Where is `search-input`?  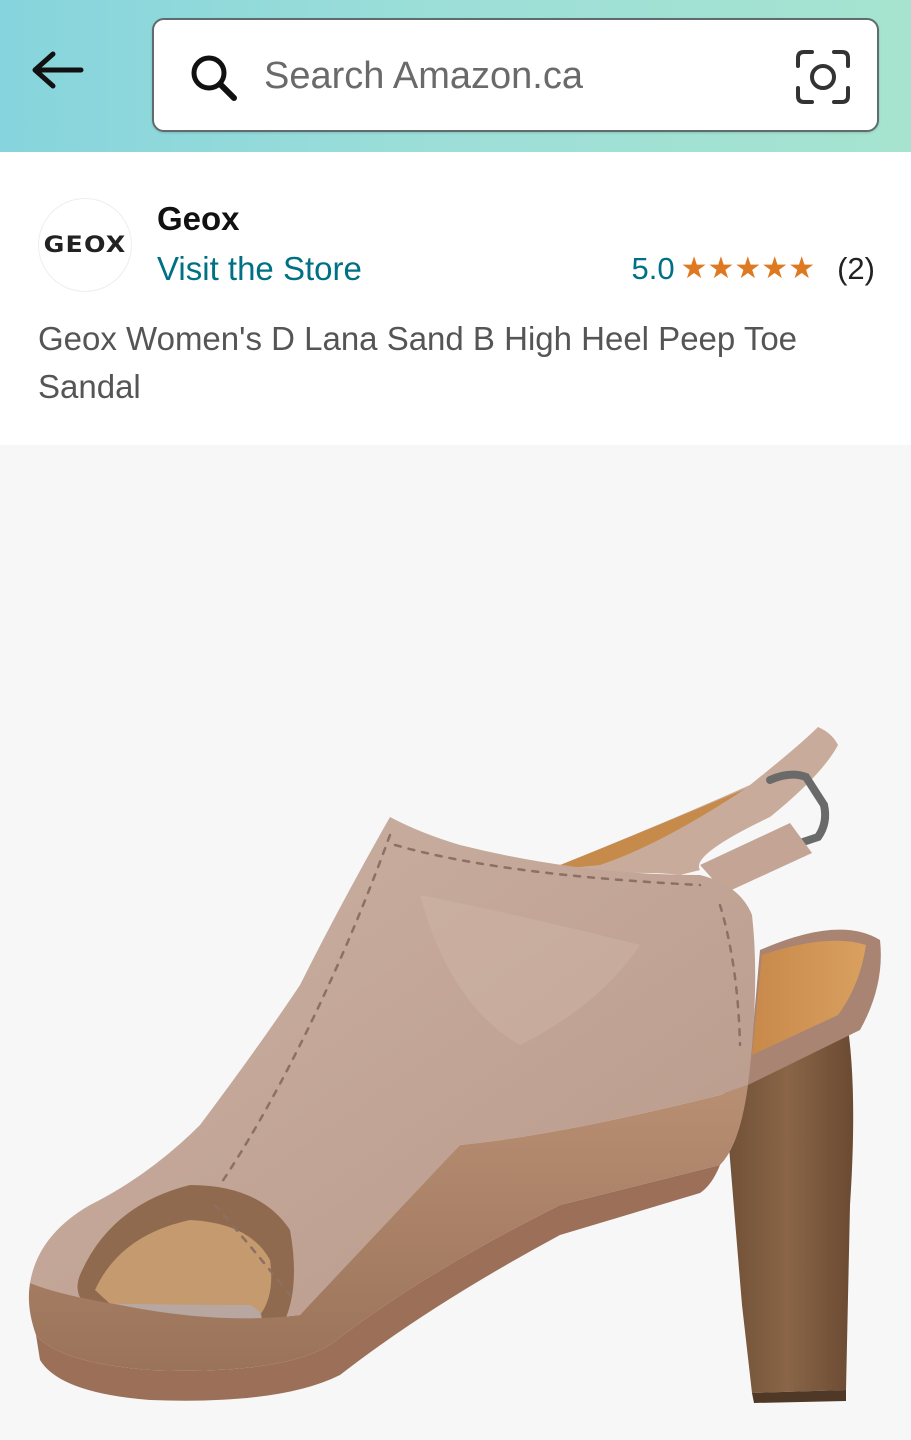 search-input is located at coordinates (524, 76).